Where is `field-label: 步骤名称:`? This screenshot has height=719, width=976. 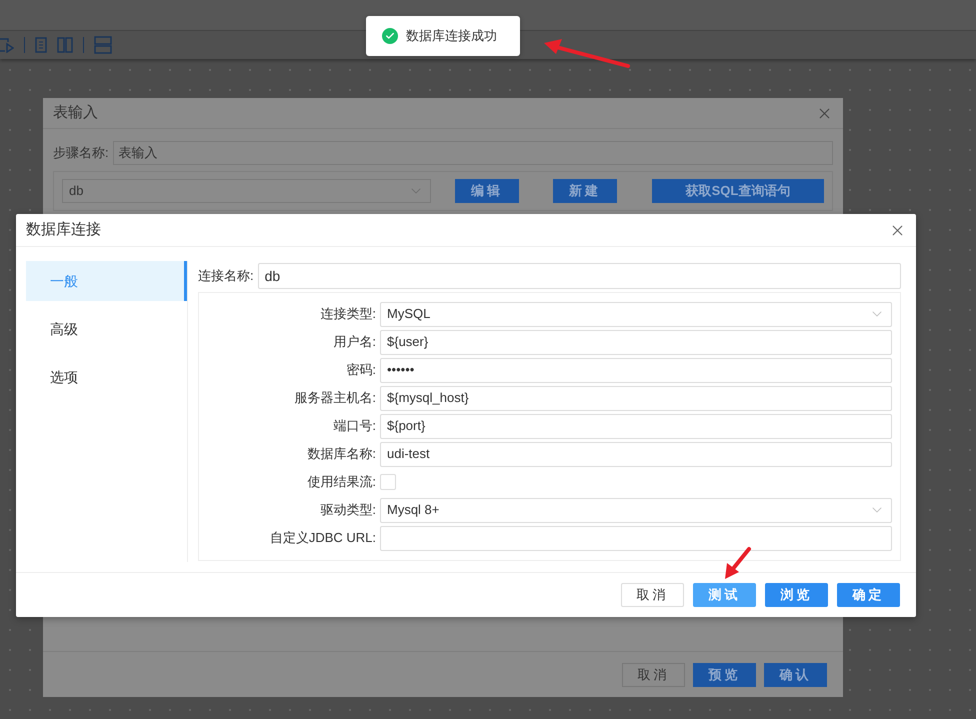 field-label: 步骤名称: is located at coordinates (81, 153).